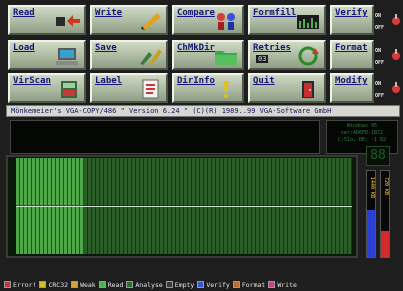 Image resolution: width=403 pixels, height=291 pixels. I want to click on legend-label: Empty, so click(184, 284).